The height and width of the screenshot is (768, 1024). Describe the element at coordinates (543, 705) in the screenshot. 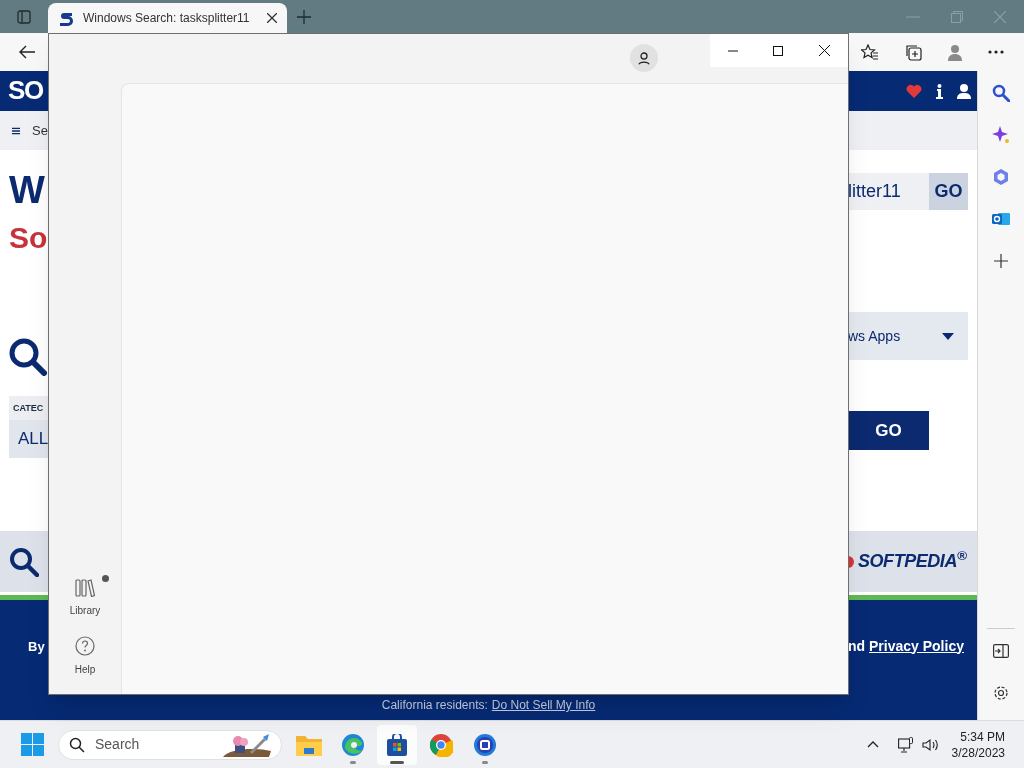

I see `do-not-sell-link: Do Not Sell My Info` at that location.